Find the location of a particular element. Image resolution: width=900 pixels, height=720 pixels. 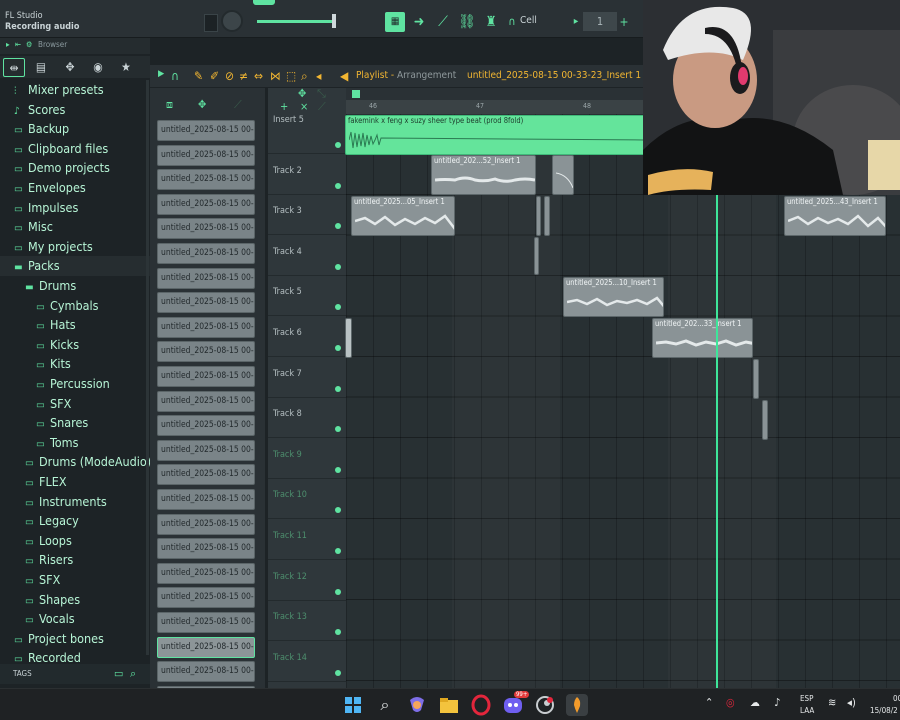

clock-time: 00 is located at coordinates (896, 698).